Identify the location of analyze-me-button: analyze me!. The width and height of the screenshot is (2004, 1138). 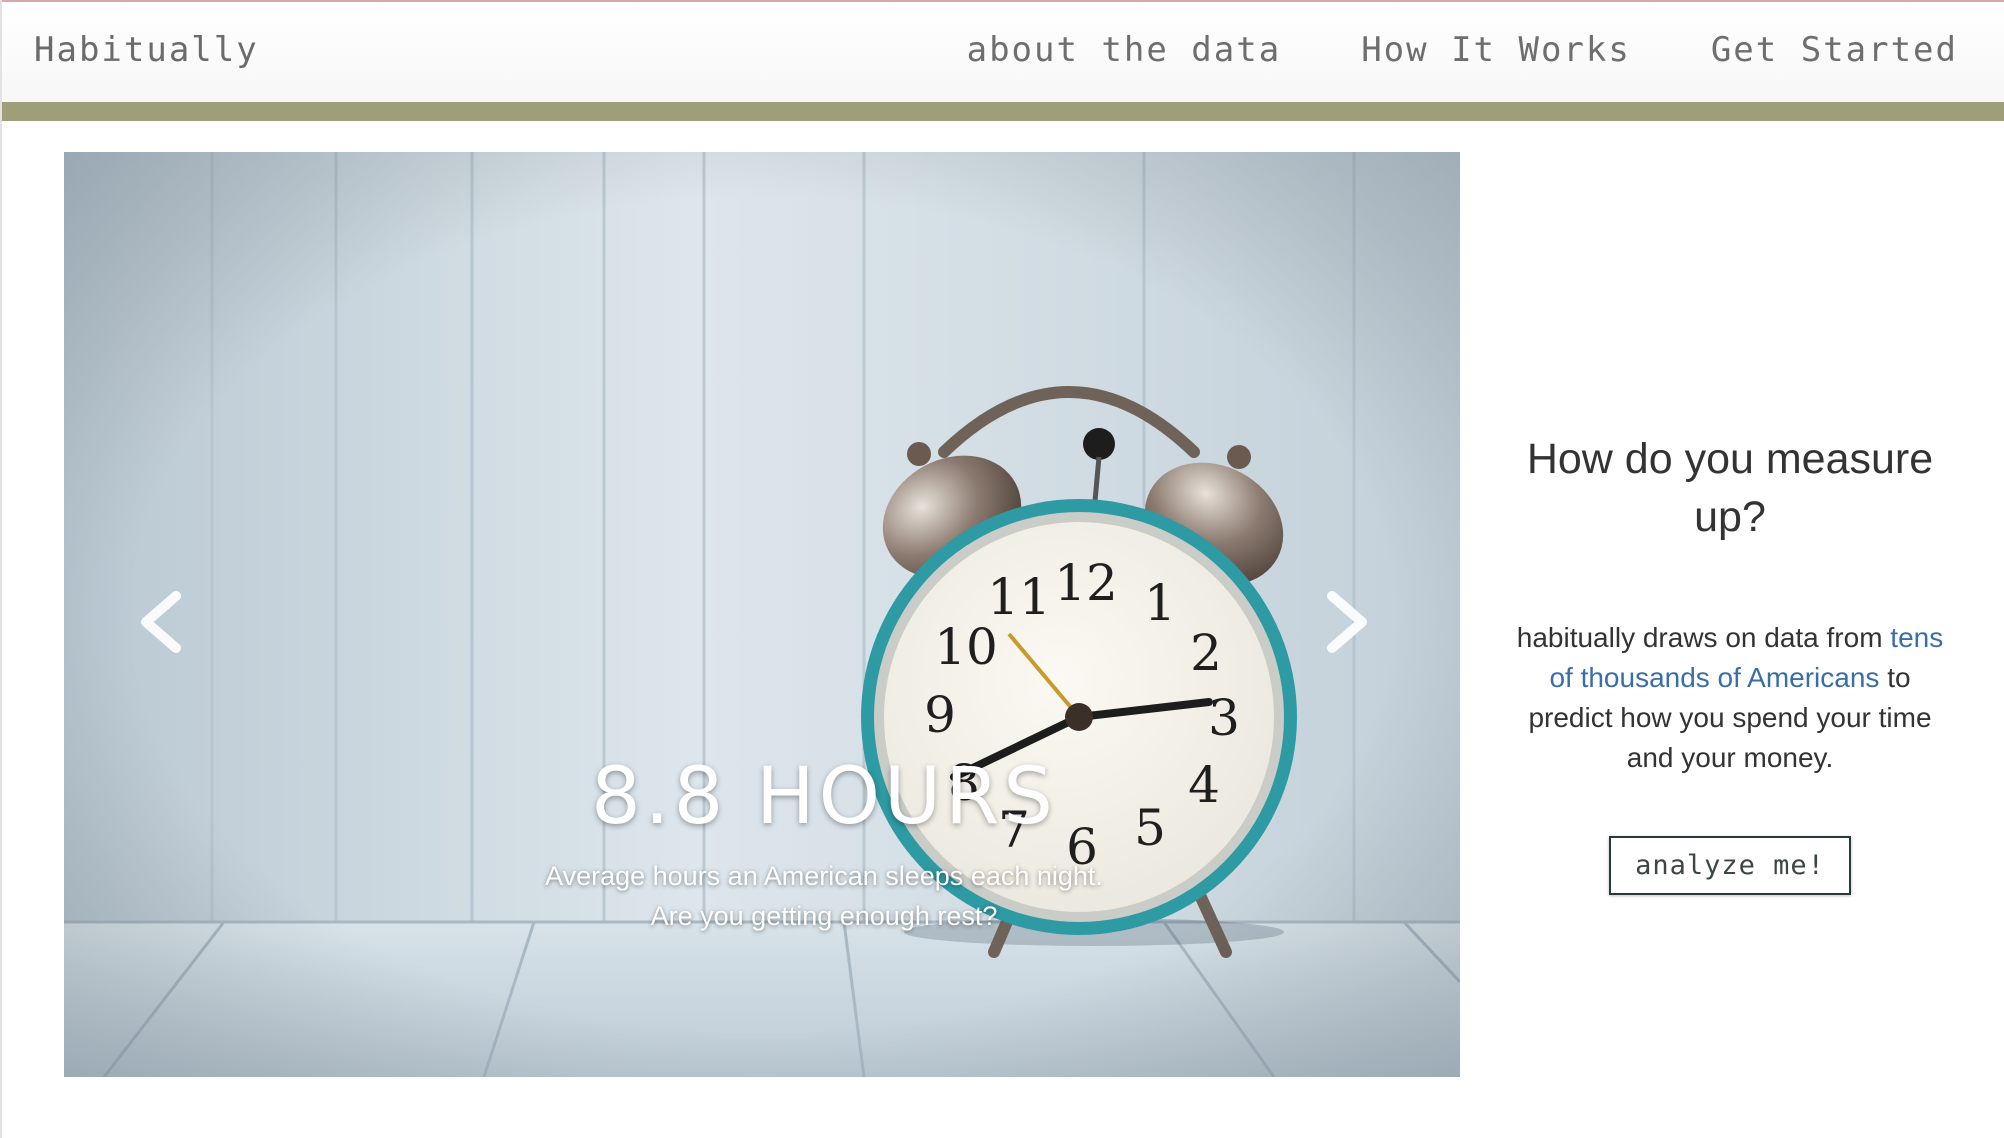
(1730, 865).